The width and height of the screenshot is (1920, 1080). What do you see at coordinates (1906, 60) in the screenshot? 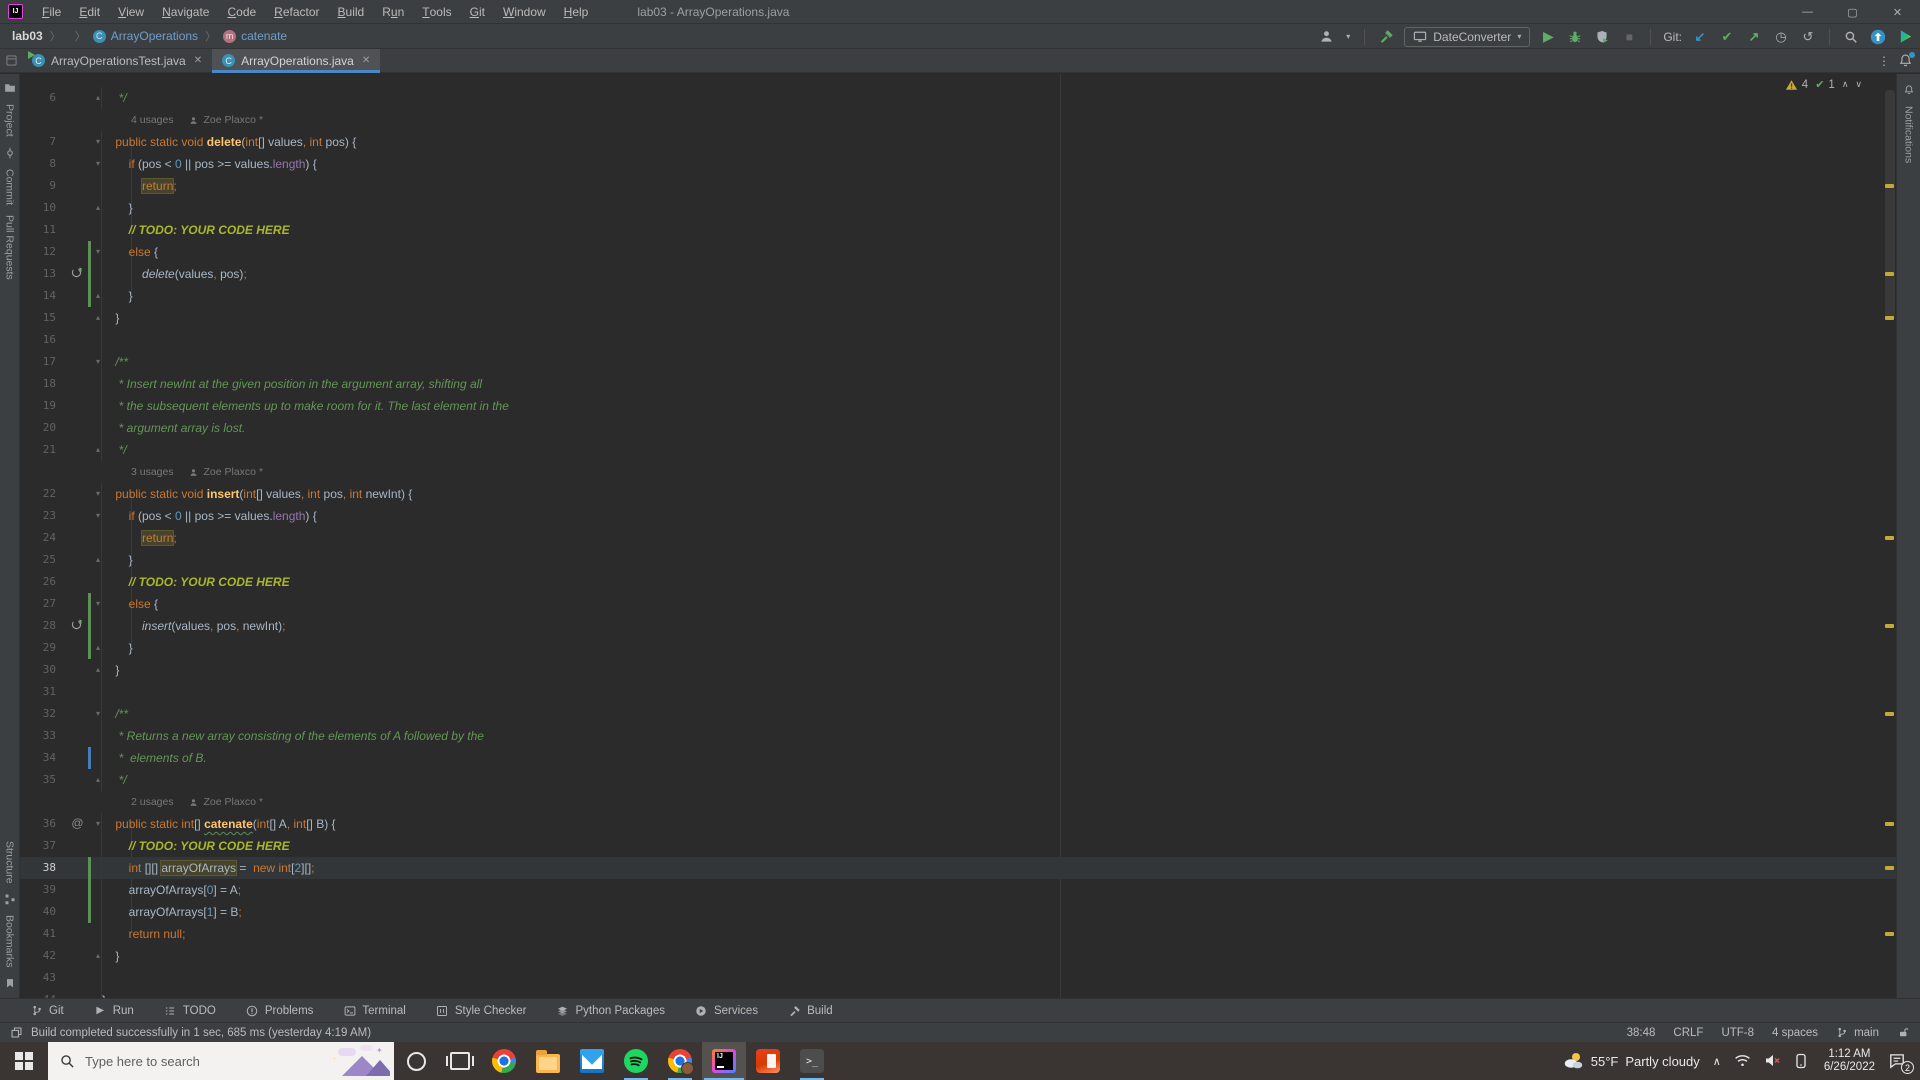
I see `notifications-bell-icon` at bounding box center [1906, 60].